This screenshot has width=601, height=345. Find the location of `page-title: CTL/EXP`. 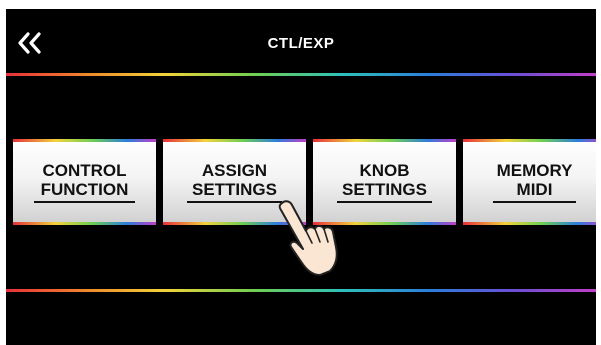

page-title: CTL/EXP is located at coordinates (301, 43).